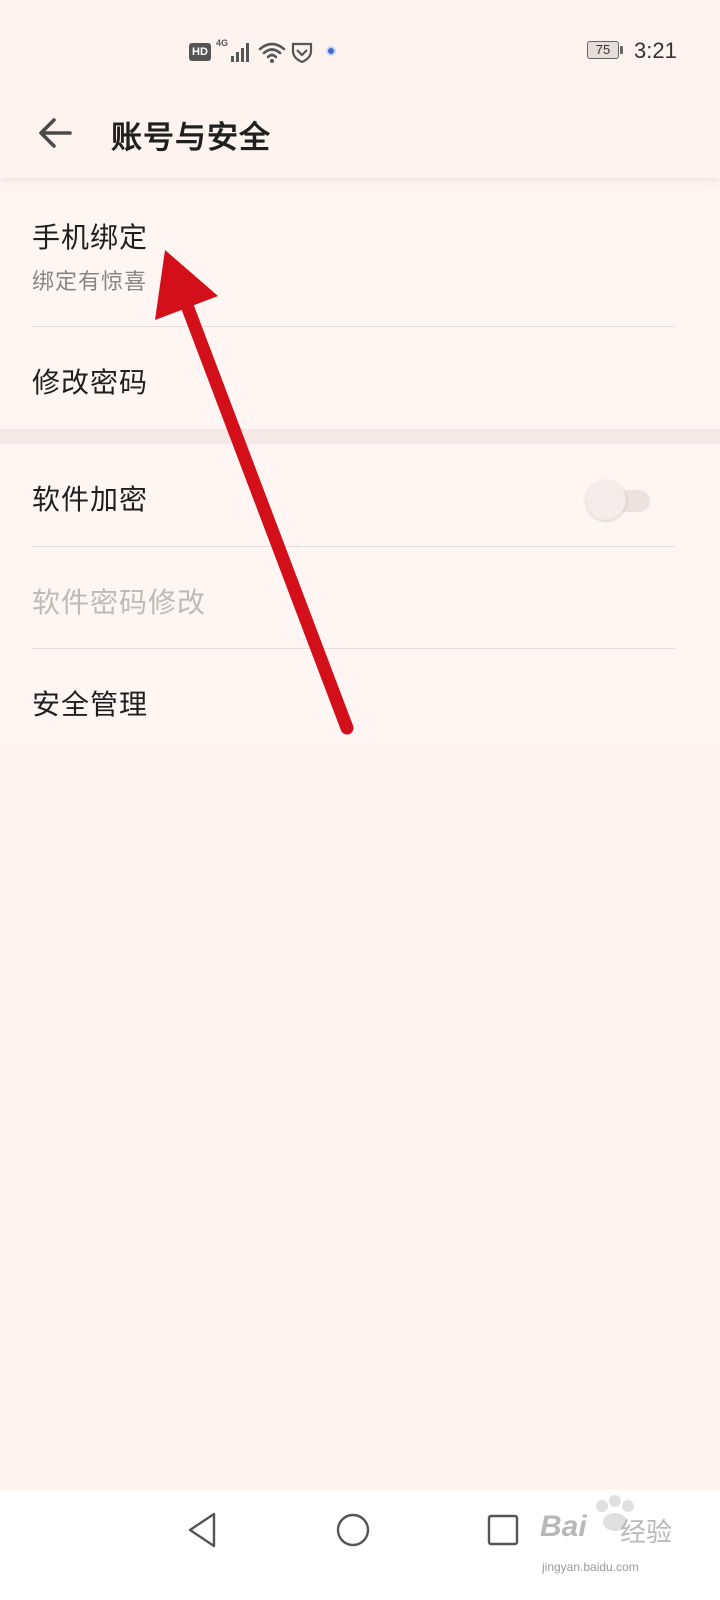 The width and height of the screenshot is (720, 1600). Describe the element at coordinates (119, 602) in the screenshot. I see `settings-item-title: 软件密码修改` at that location.